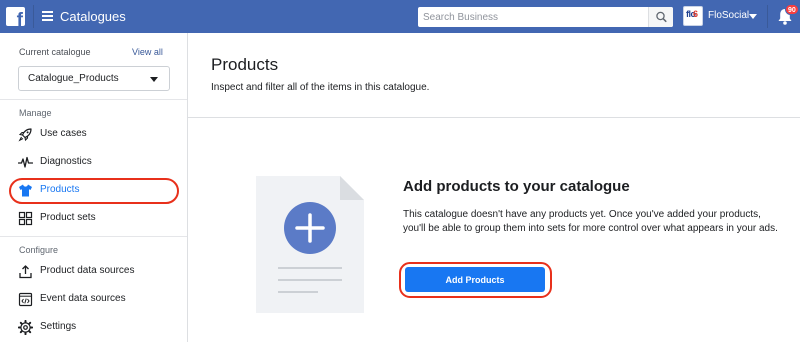  What do you see at coordinates (147, 52) in the screenshot?
I see `view-all-link: View all` at bounding box center [147, 52].